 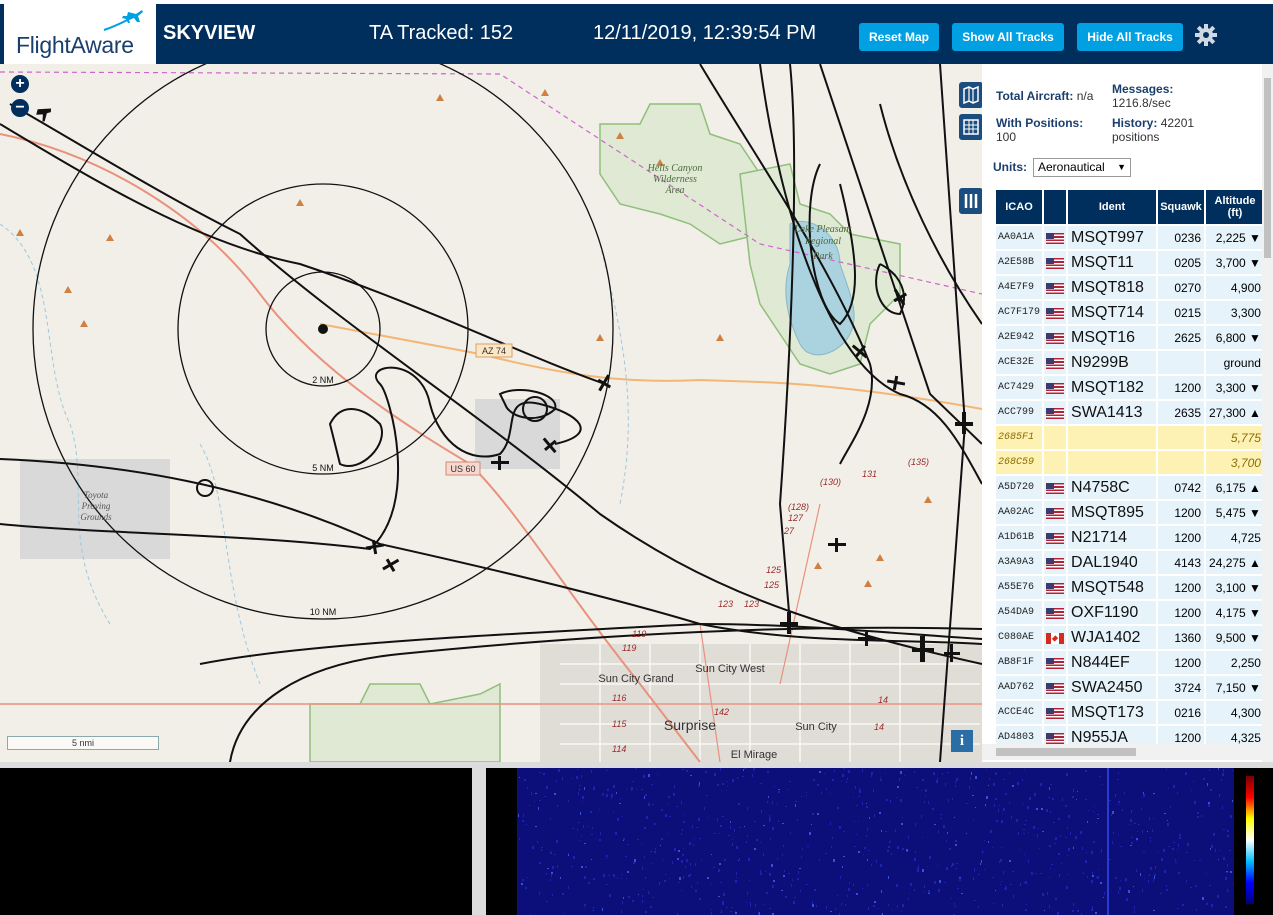 What do you see at coordinates (1130, 237) in the screenshot?
I see `aircraft-row: AA0A1A MSQT997 0236 2,225 ▼` at bounding box center [1130, 237].